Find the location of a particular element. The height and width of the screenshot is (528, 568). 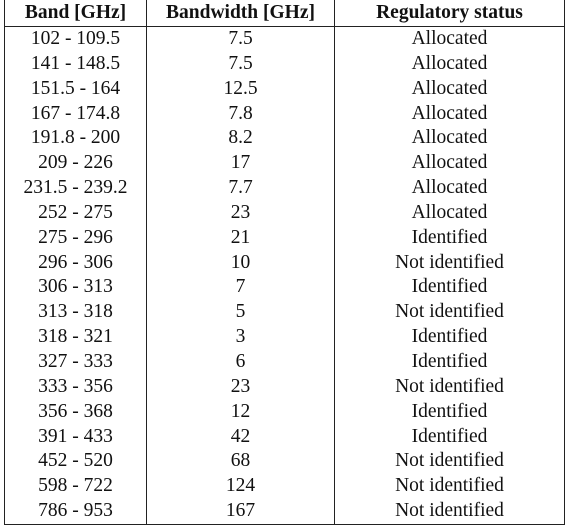

header-regulatory-status: Regulatory status is located at coordinates (449, 13).